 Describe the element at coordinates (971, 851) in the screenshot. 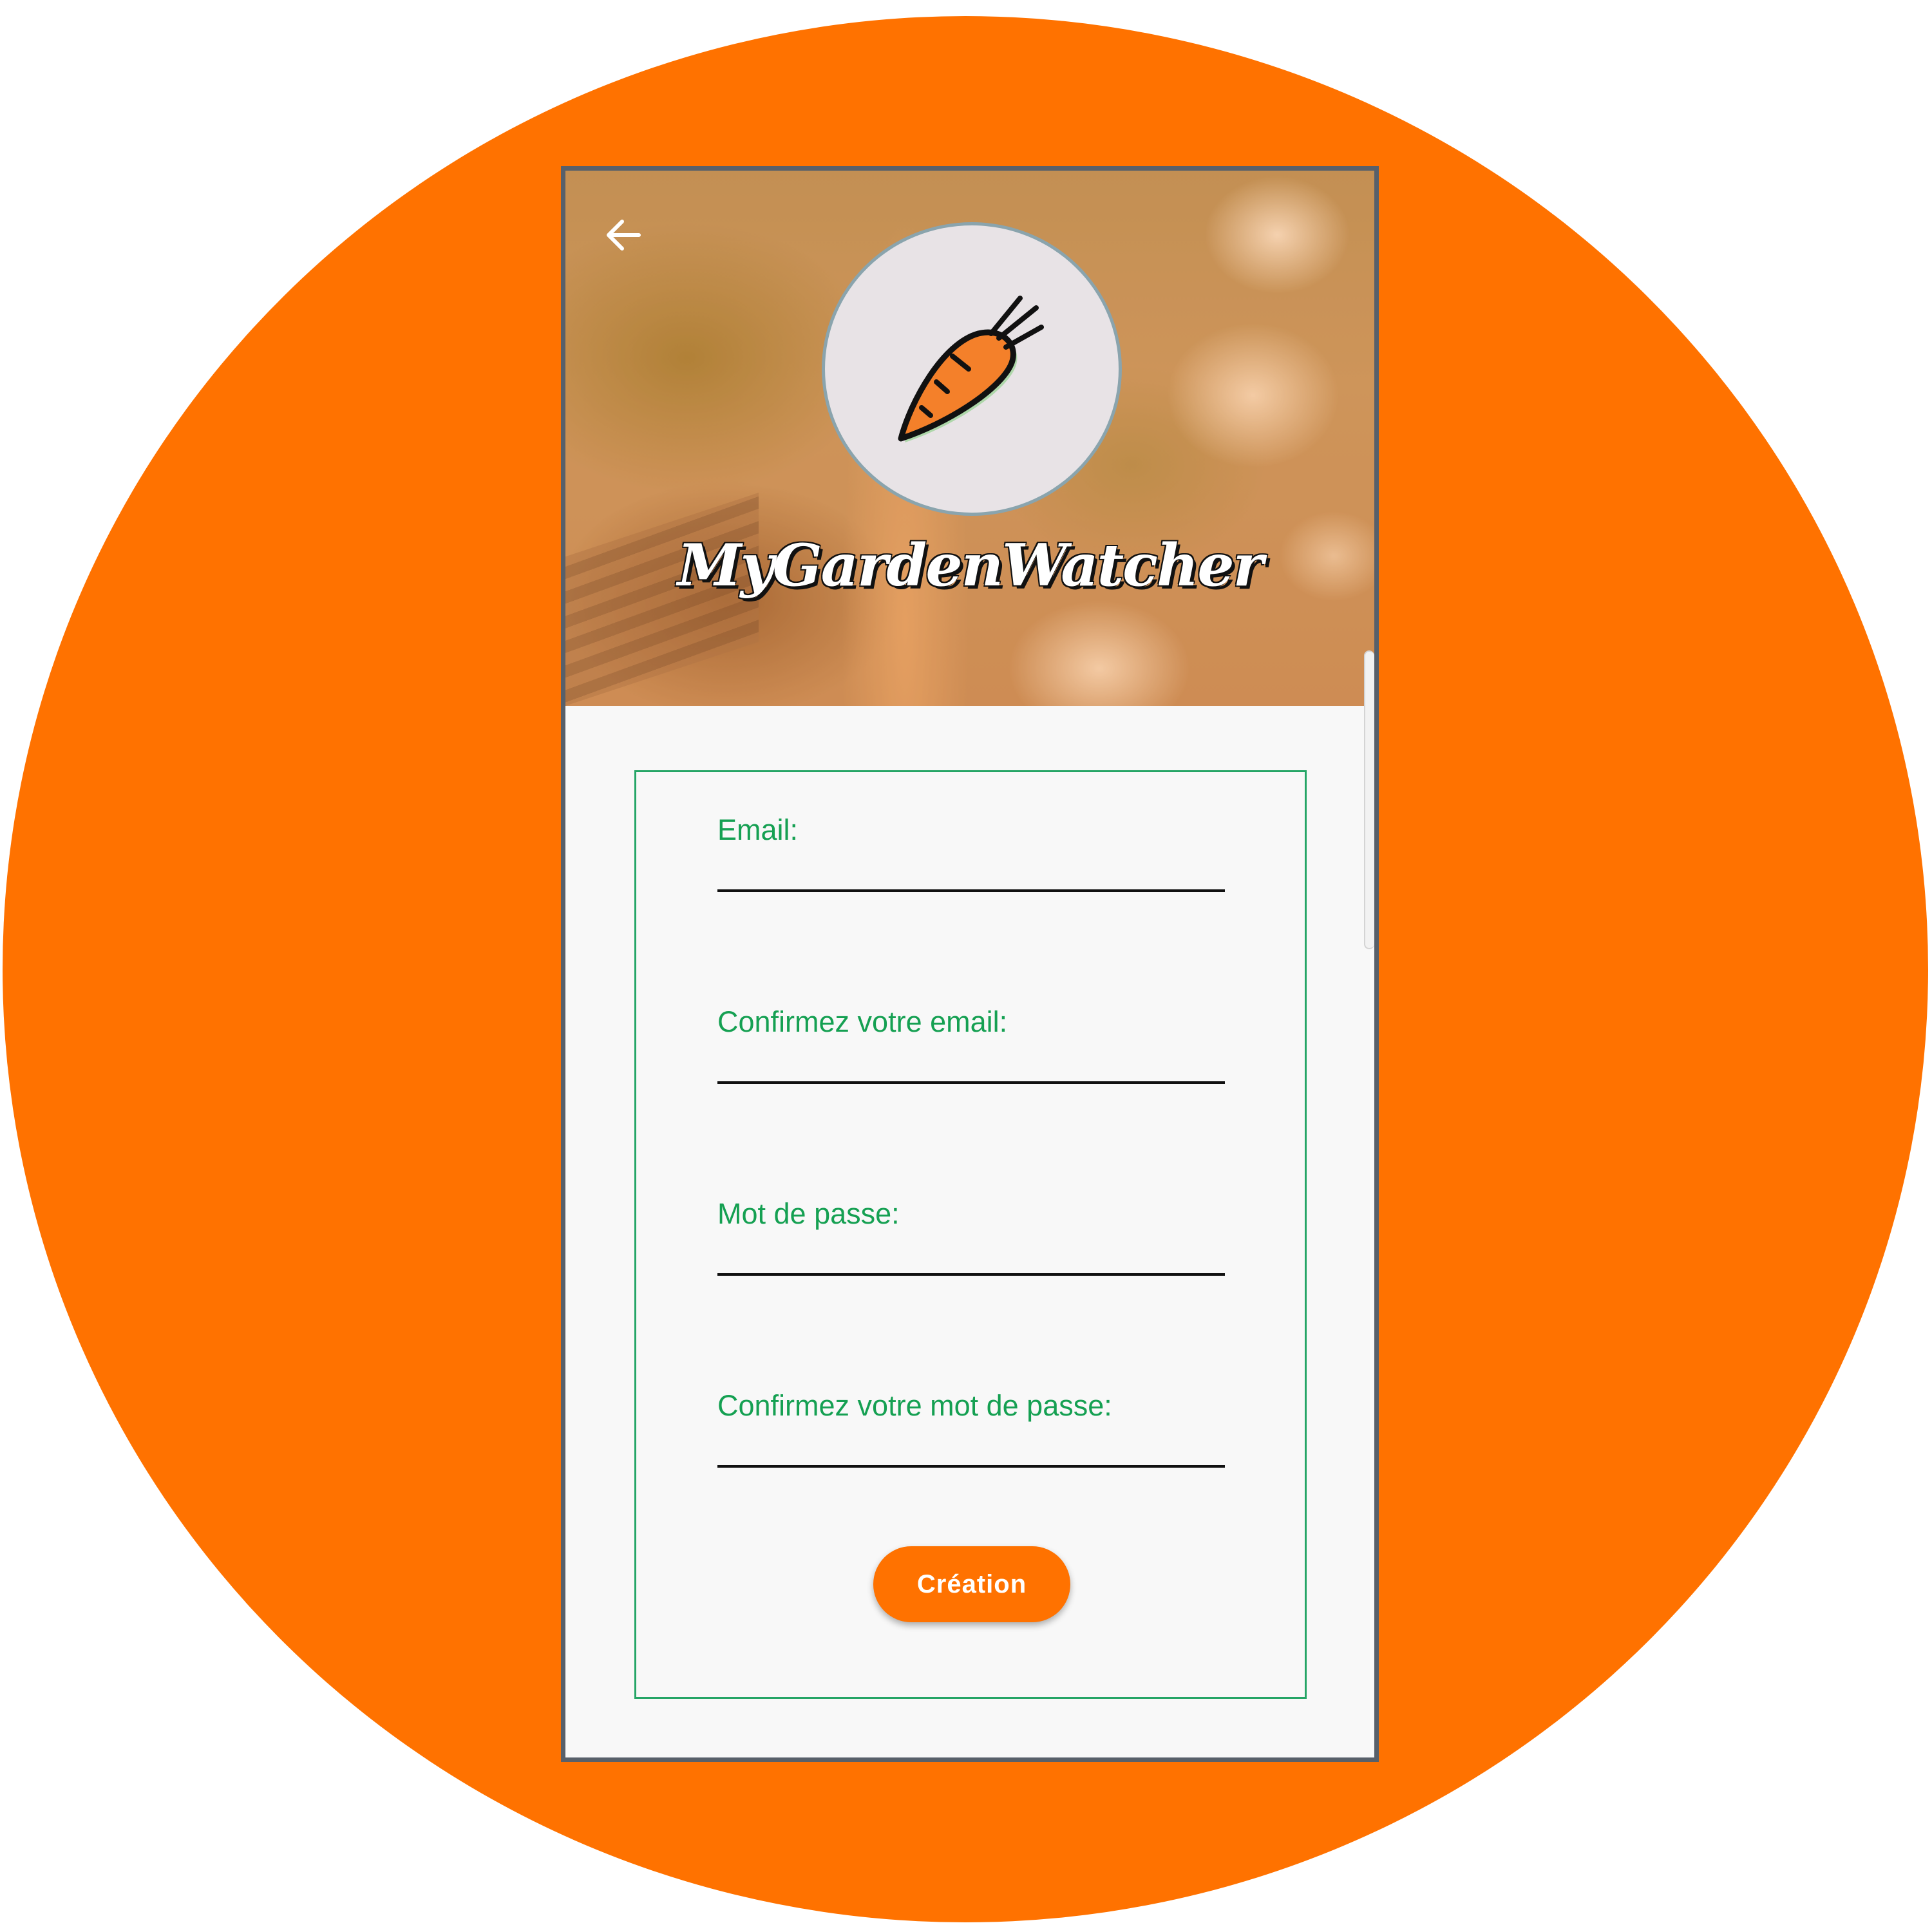

I see `email-field: Email:` at that location.